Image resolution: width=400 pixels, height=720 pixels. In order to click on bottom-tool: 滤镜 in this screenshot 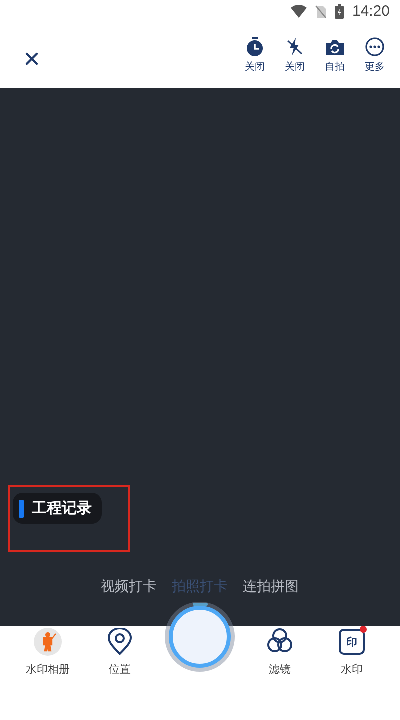, I will do `click(280, 674)`.